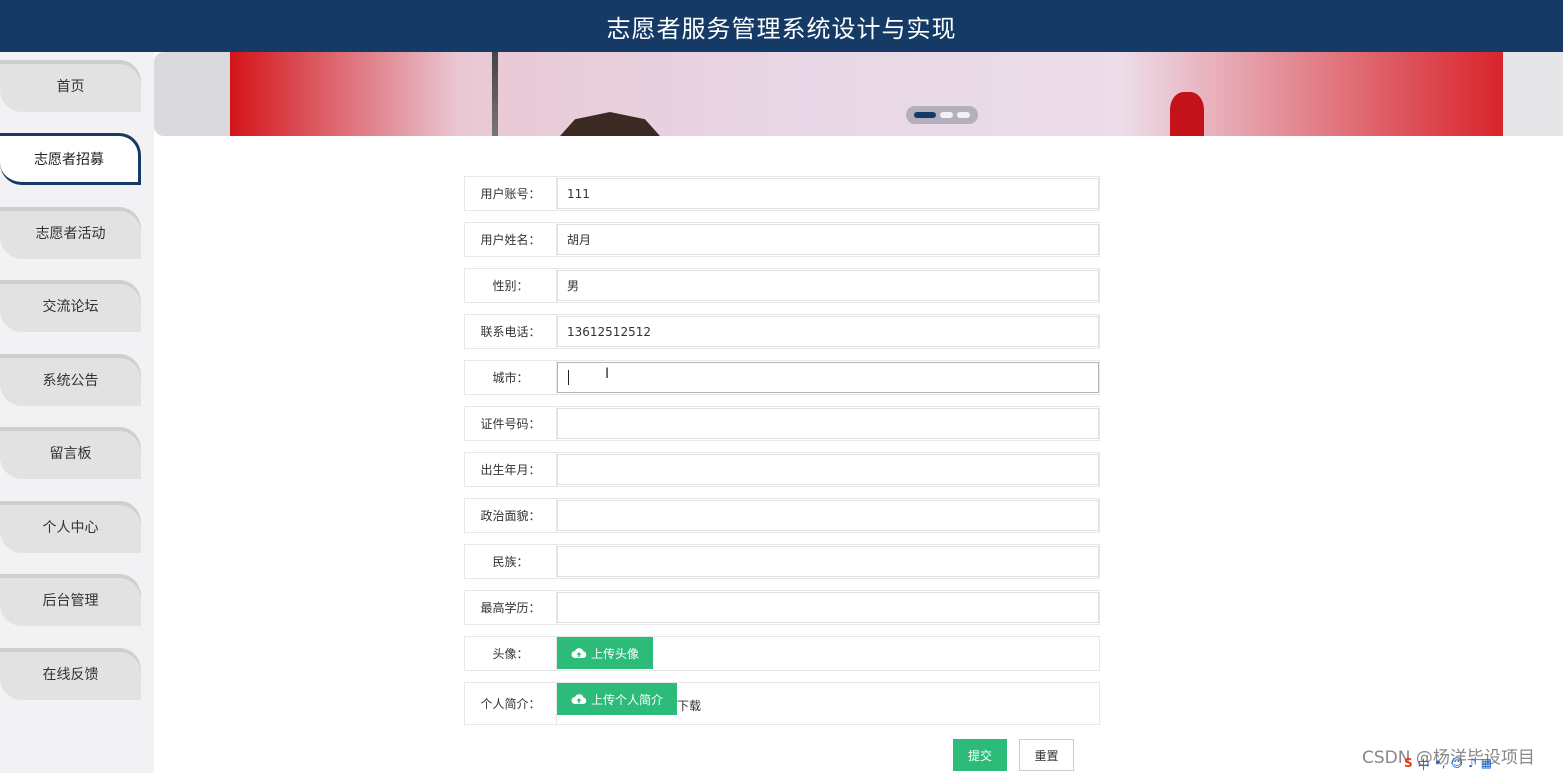 This screenshot has height=773, width=1563. I want to click on field-label: 头像：, so click(511, 653).